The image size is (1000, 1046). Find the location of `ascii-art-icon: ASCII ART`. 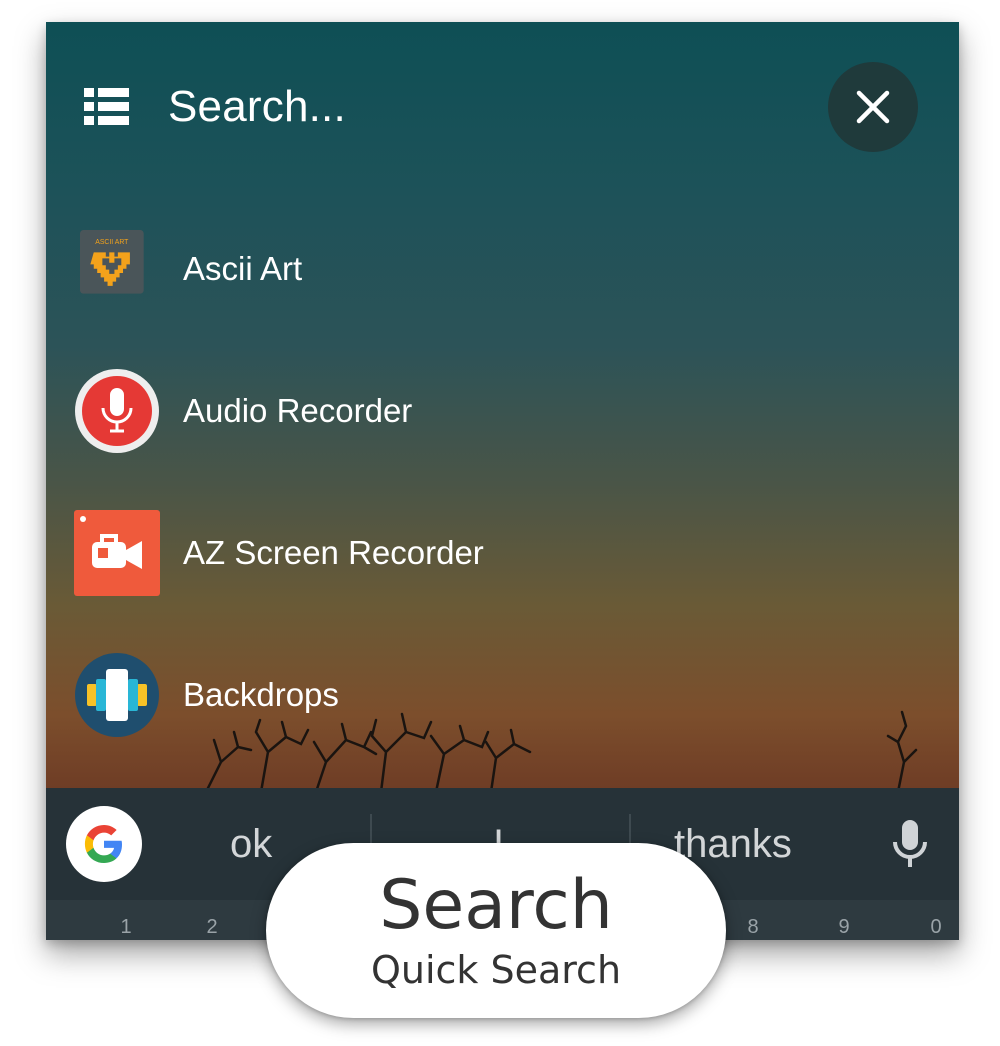

ascii-art-icon: ASCII ART is located at coordinates (112, 262).